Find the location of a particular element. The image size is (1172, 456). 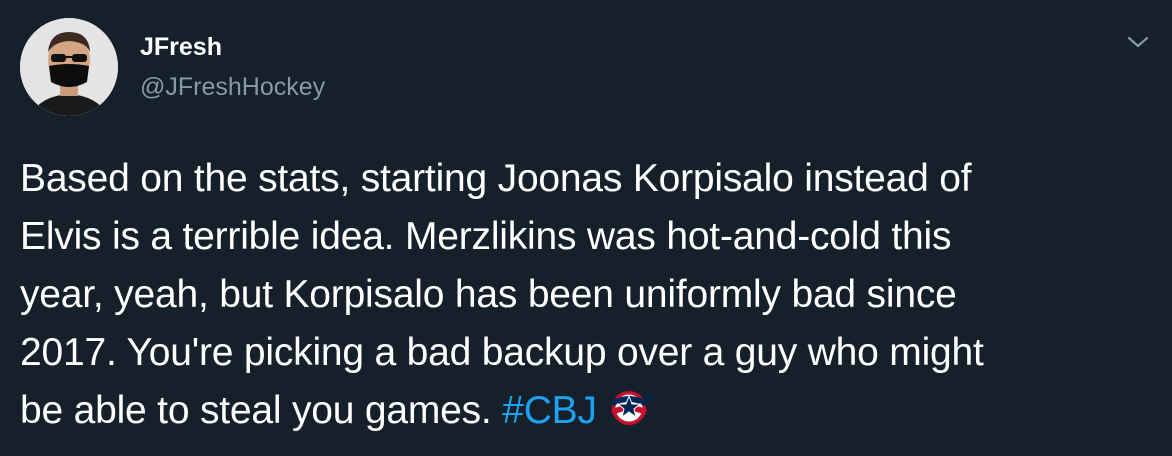

columbus-blue-jackets-logo-icon is located at coordinates (629, 408).